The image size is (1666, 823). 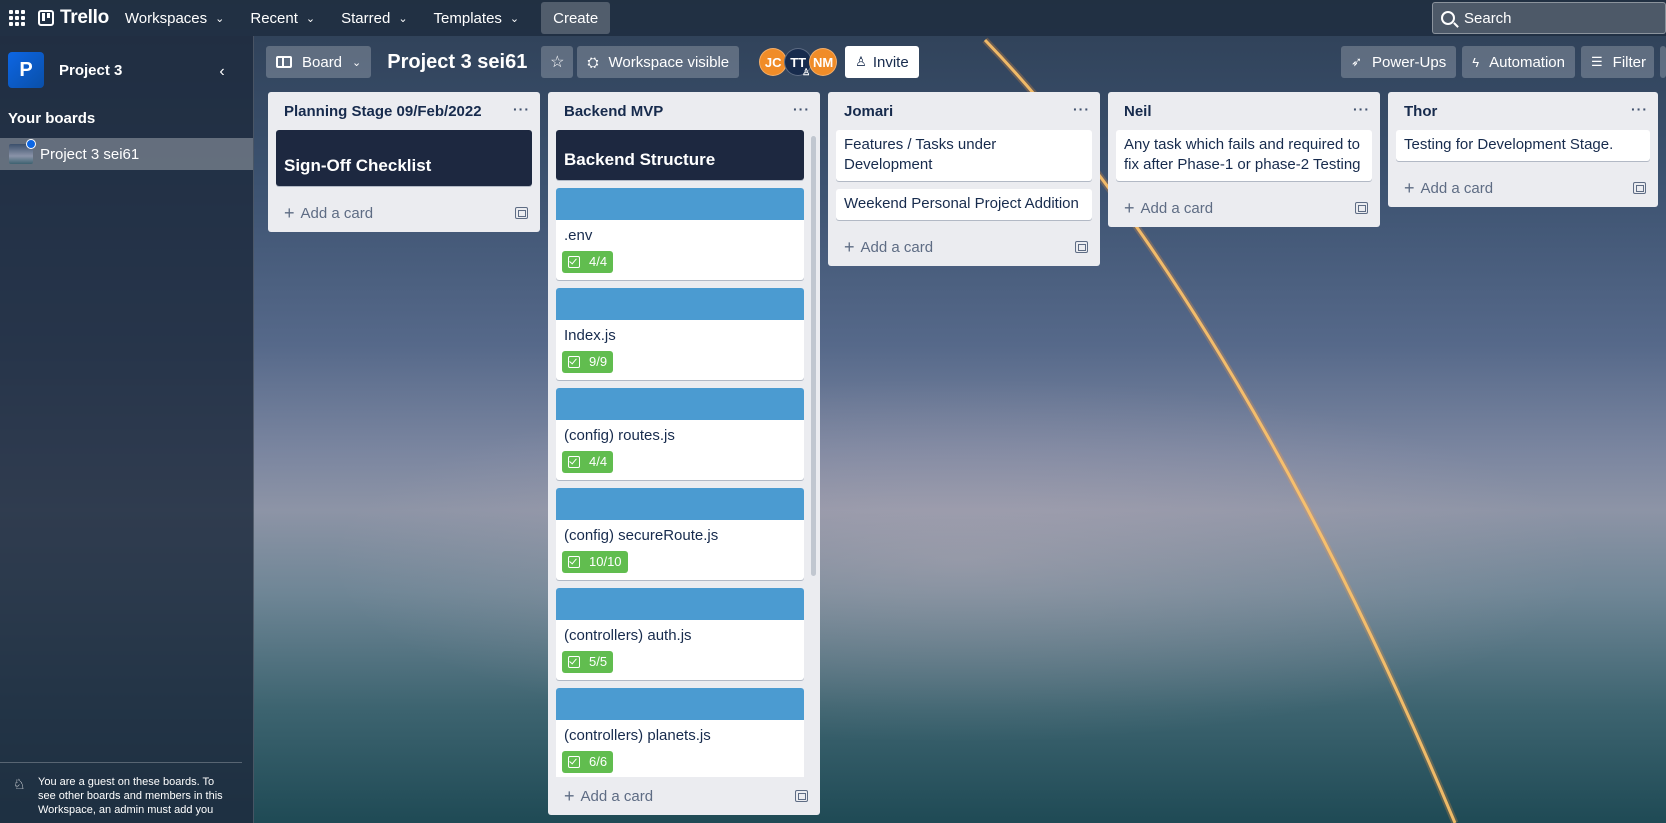 I want to click on board-members: JC TT NM, so click(x=798, y=63).